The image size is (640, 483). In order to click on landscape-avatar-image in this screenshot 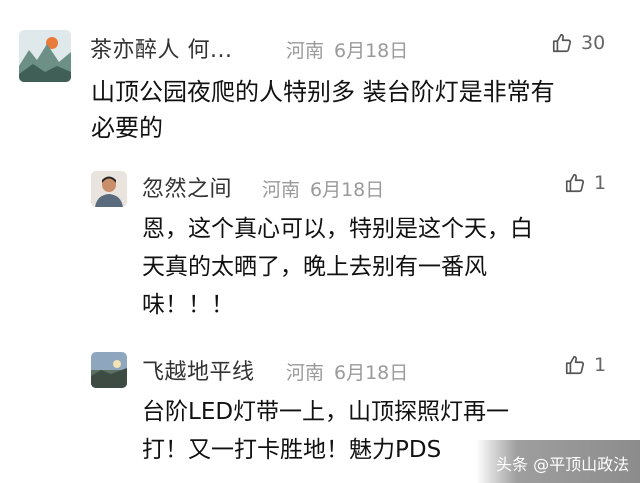, I will do `click(45, 56)`.